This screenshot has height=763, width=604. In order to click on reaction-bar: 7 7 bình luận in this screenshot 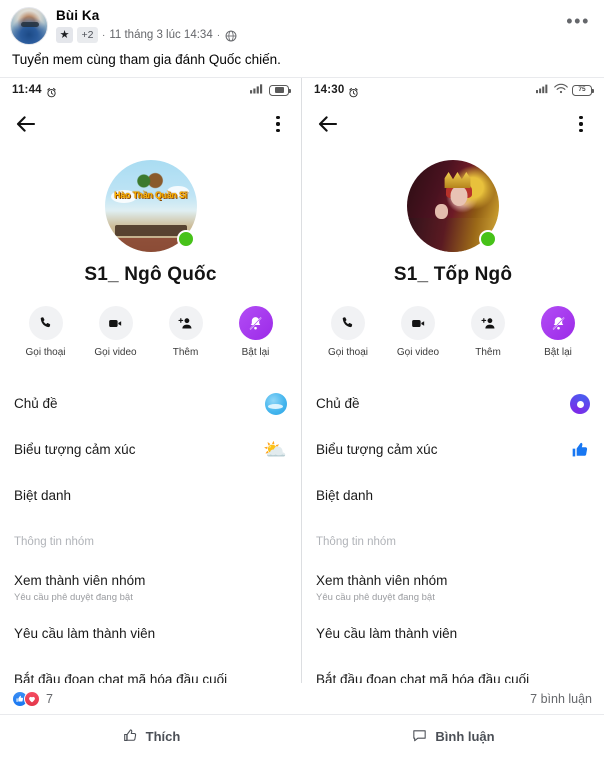, I will do `click(302, 698)`.